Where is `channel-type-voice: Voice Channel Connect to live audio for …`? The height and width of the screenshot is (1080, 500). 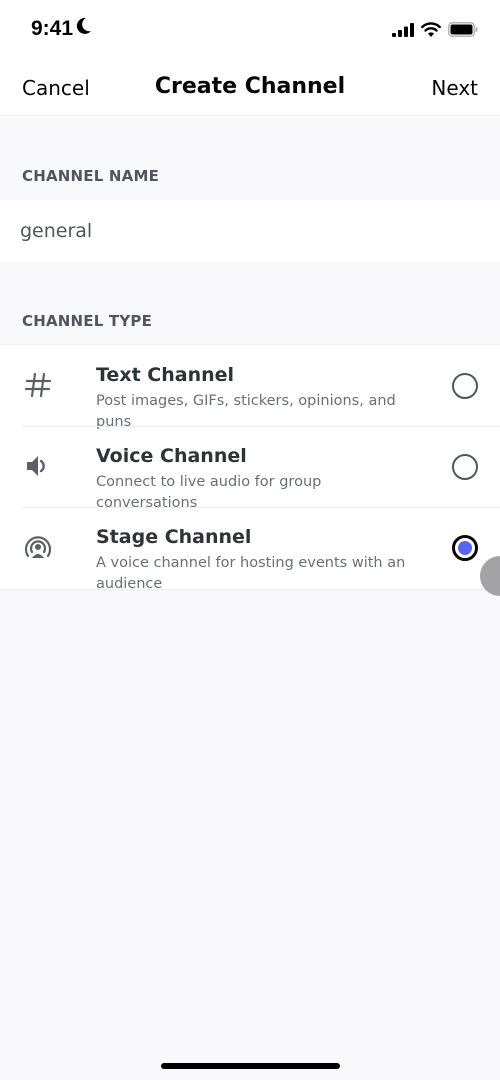 channel-type-voice: Voice Channel Connect to live audio for … is located at coordinates (250, 468).